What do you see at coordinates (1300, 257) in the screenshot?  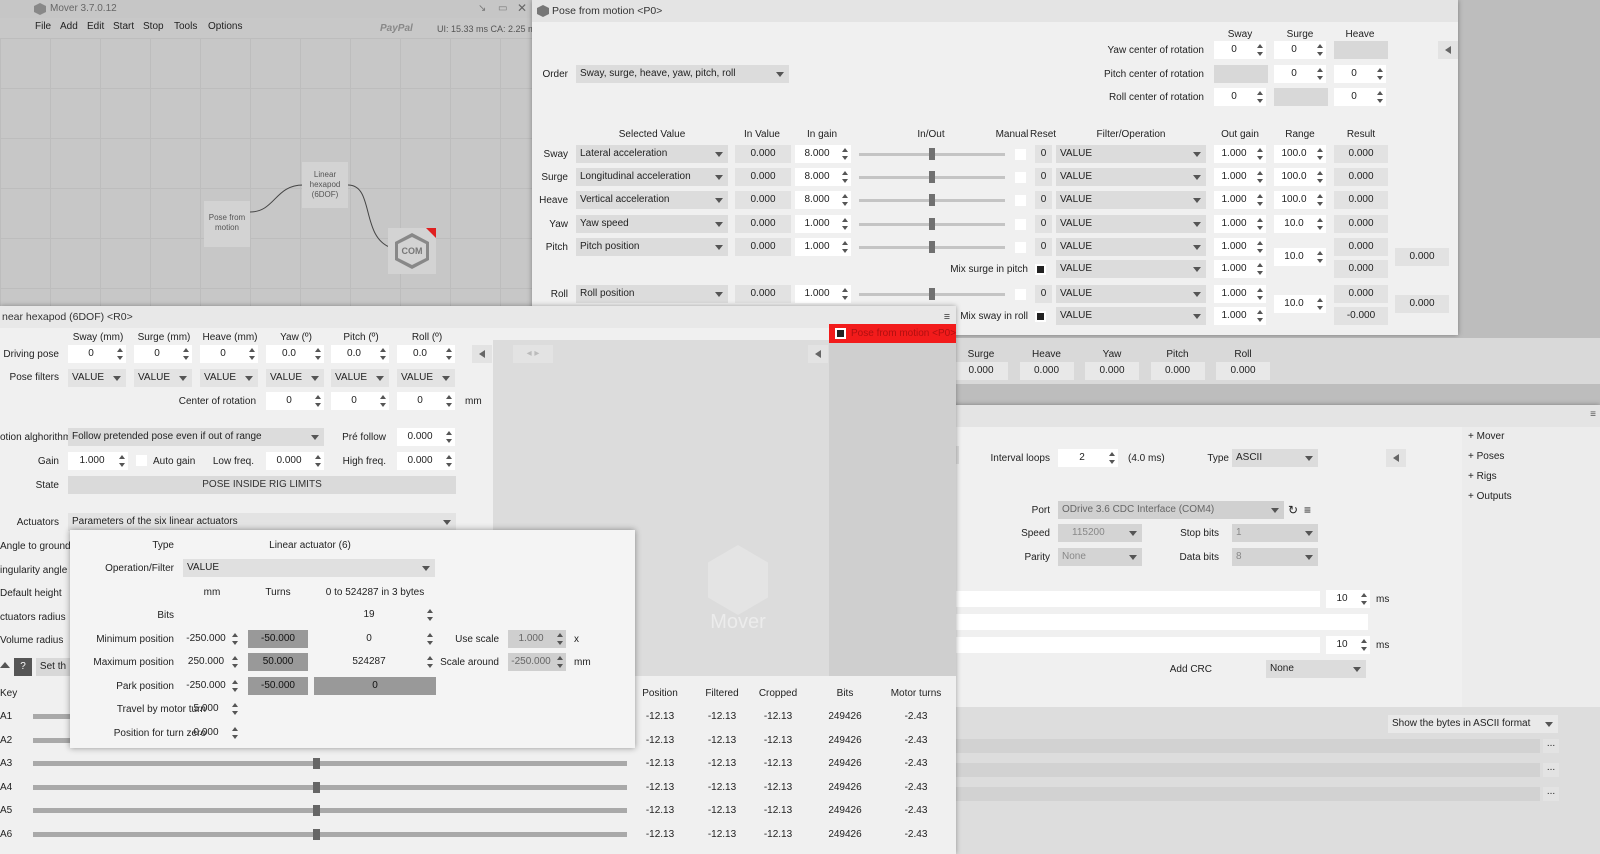 I see `pitch-range: 10.0` at bounding box center [1300, 257].